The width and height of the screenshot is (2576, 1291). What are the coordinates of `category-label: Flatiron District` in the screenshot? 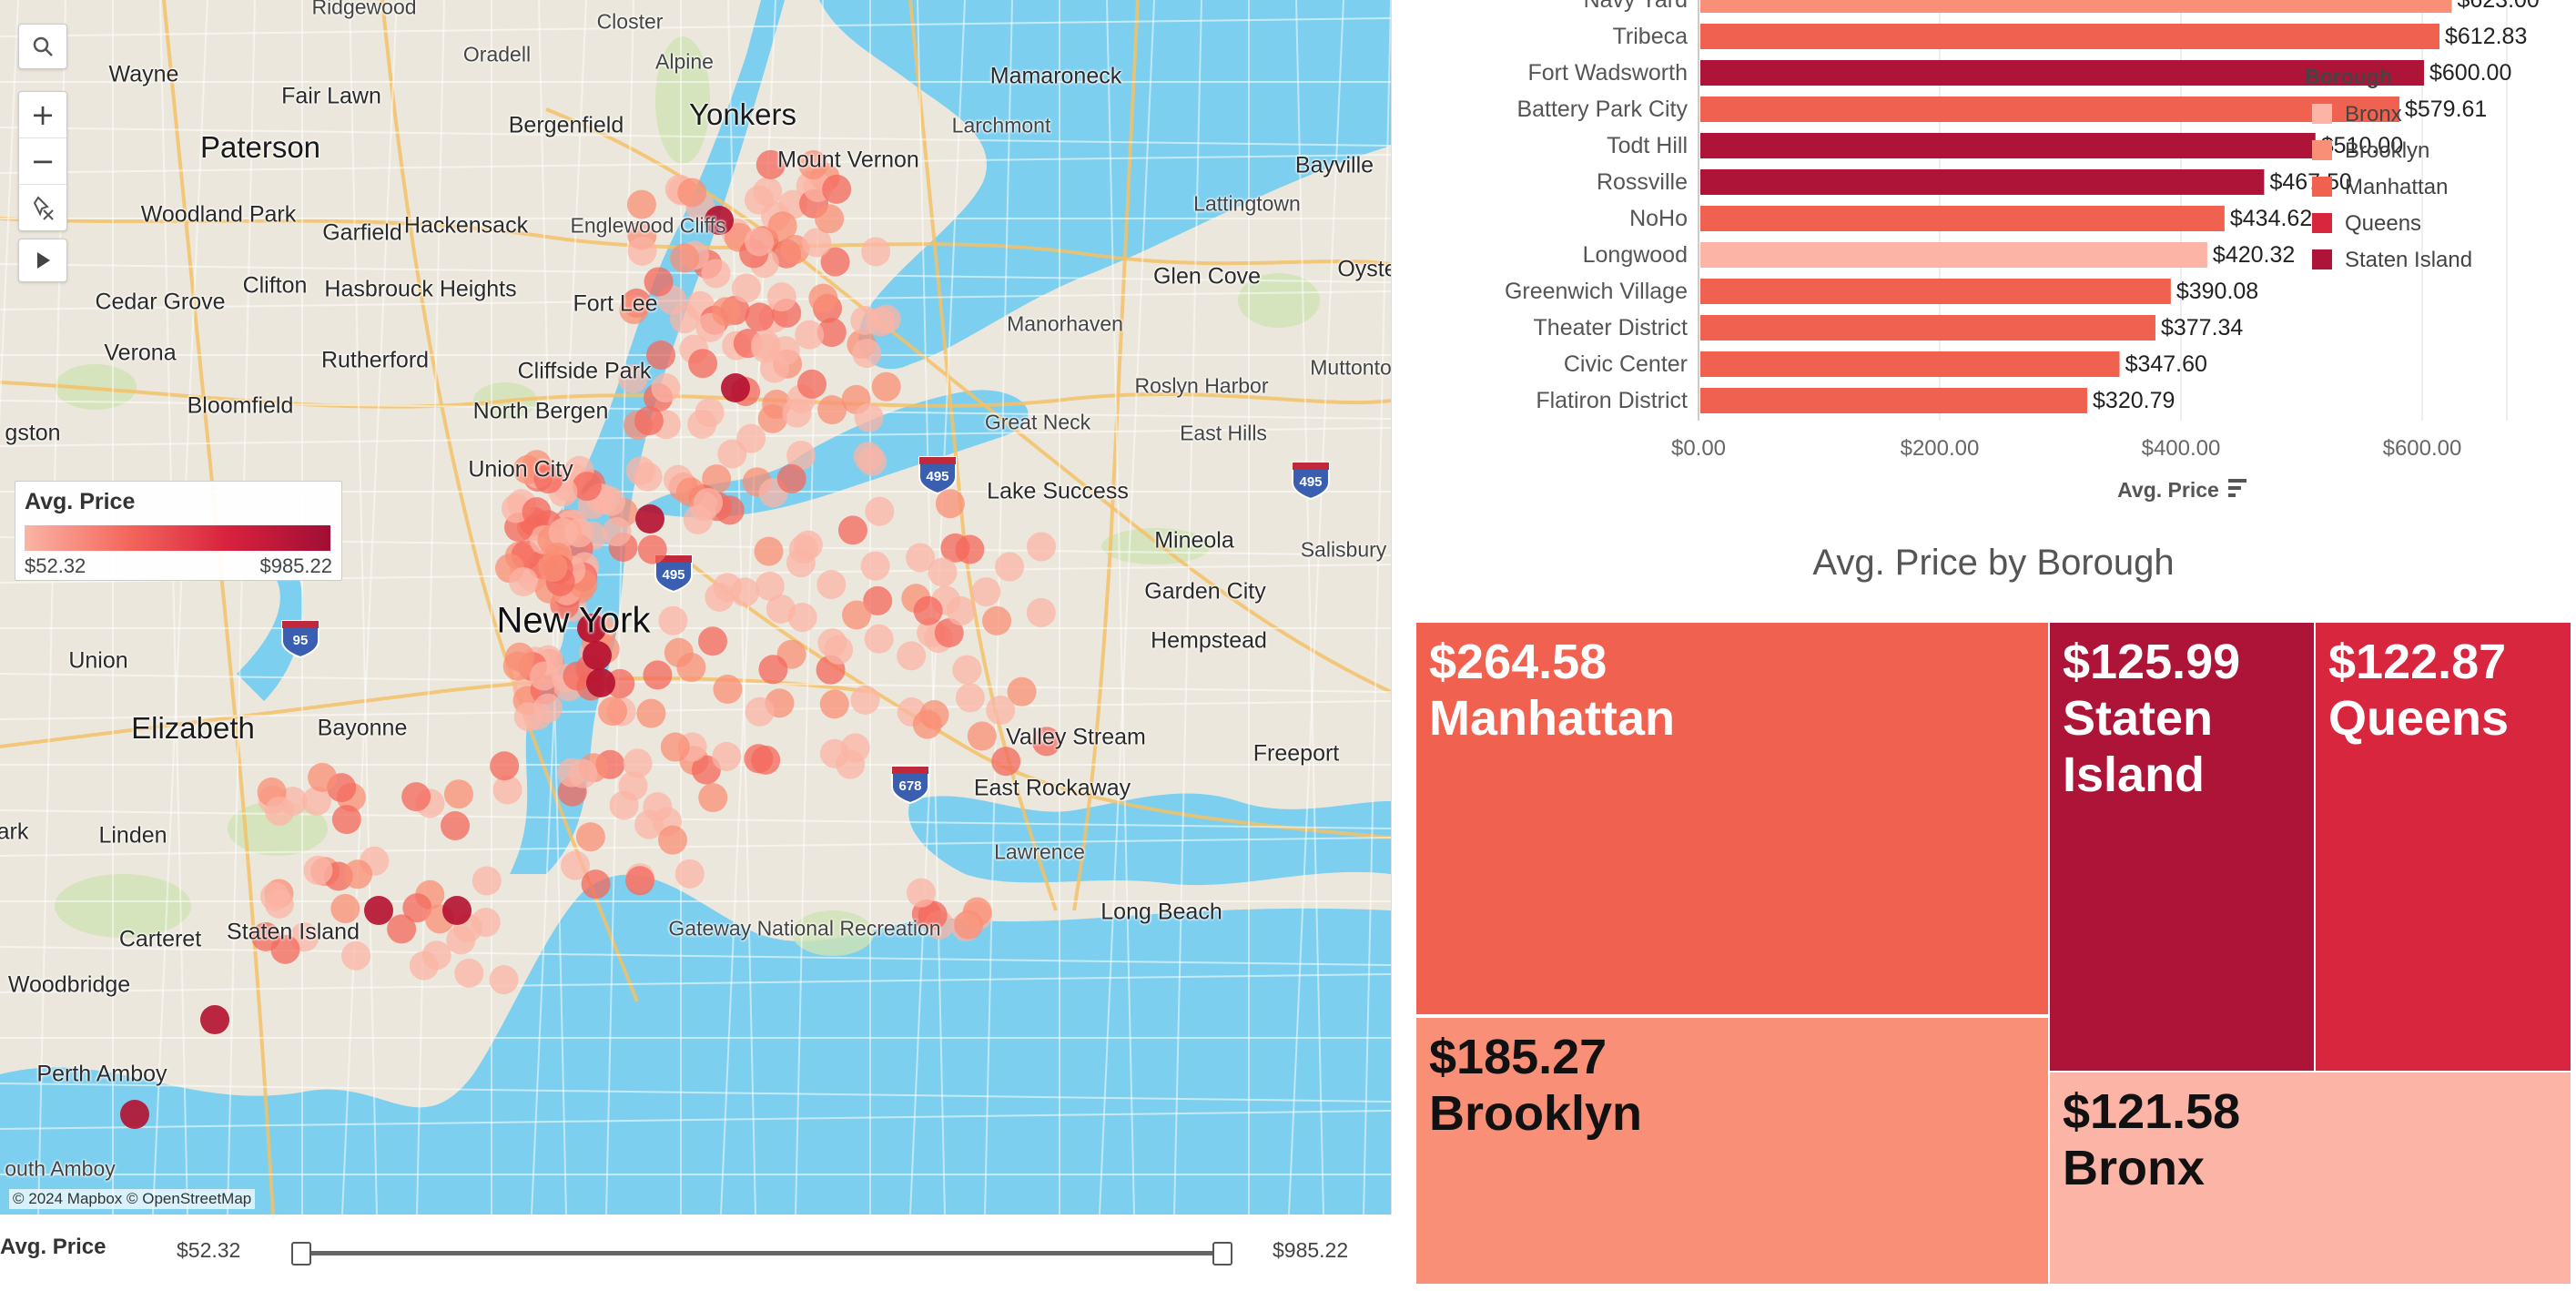 It's located at (1612, 400).